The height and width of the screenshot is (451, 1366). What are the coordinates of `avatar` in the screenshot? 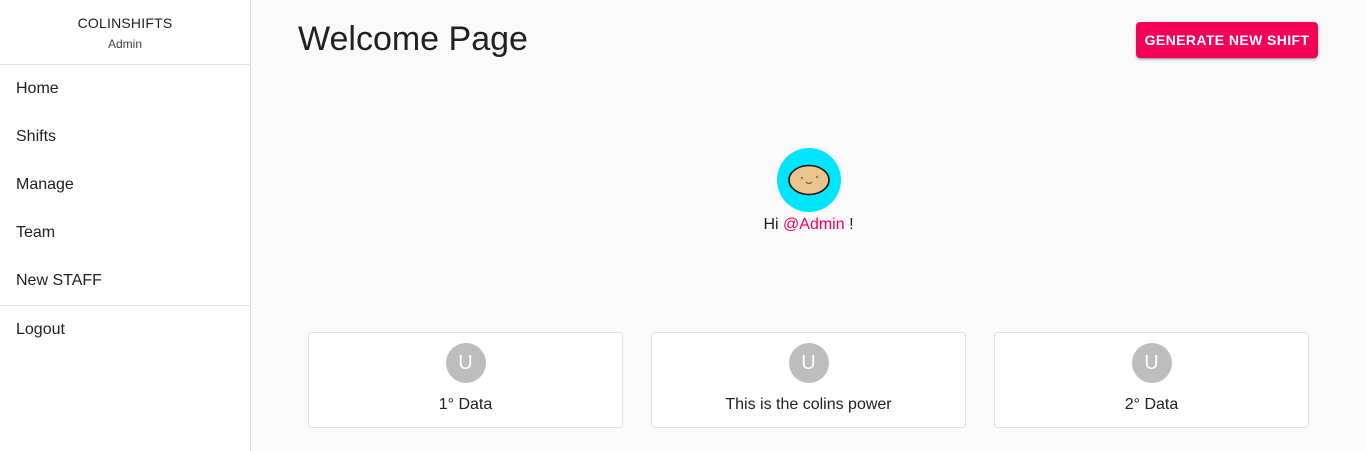 It's located at (808, 180).